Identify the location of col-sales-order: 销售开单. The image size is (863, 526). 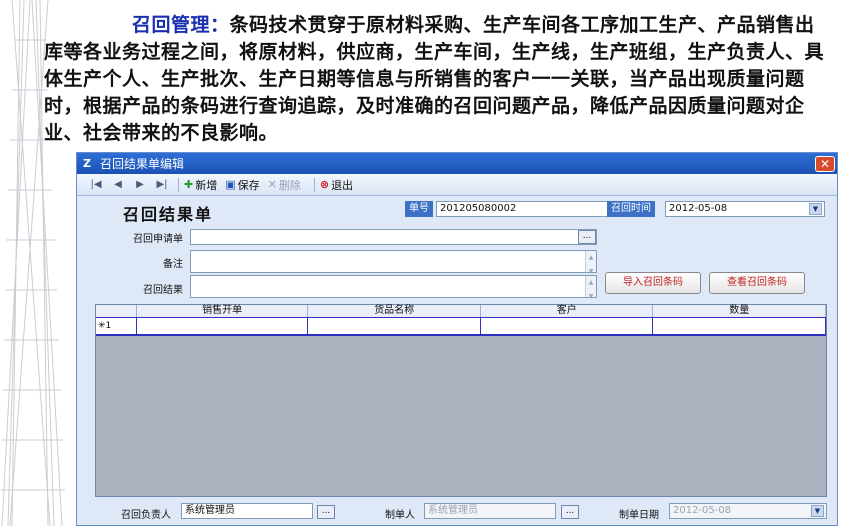
(223, 311).